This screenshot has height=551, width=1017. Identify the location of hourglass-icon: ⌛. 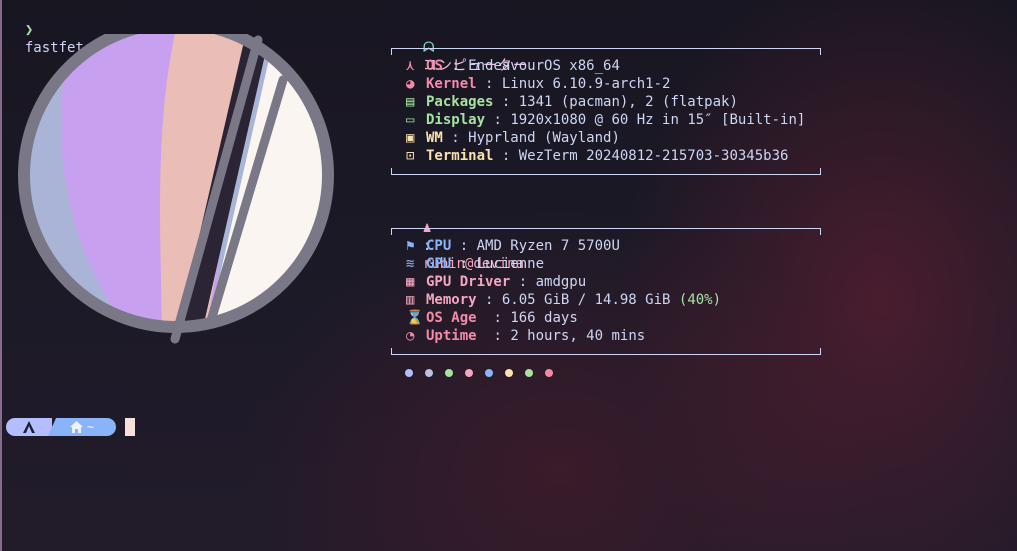
(415, 318).